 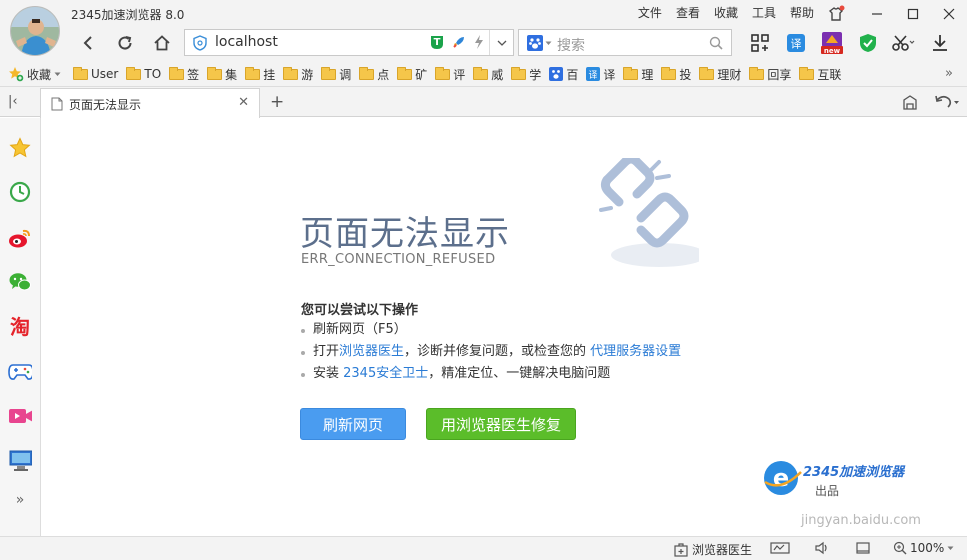 I want to click on skin-icon, so click(x=836, y=14).